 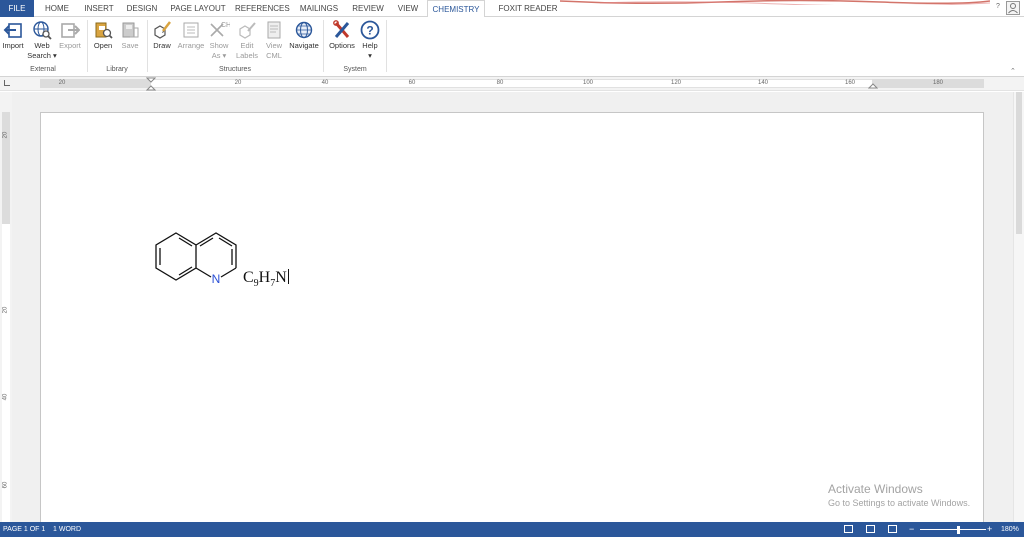 I want to click on print-layout-icon, so click(x=870, y=529).